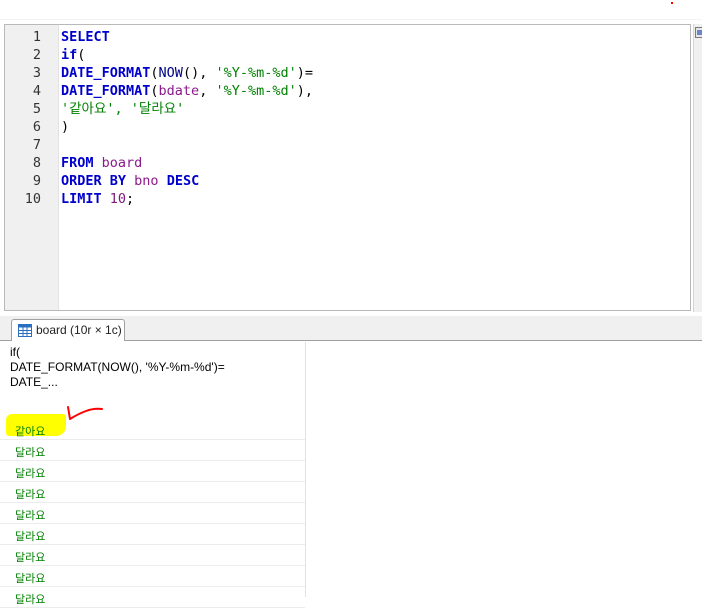  Describe the element at coordinates (130, 181) in the screenshot. I see `code-line: ORDER BY bno DESC` at that location.